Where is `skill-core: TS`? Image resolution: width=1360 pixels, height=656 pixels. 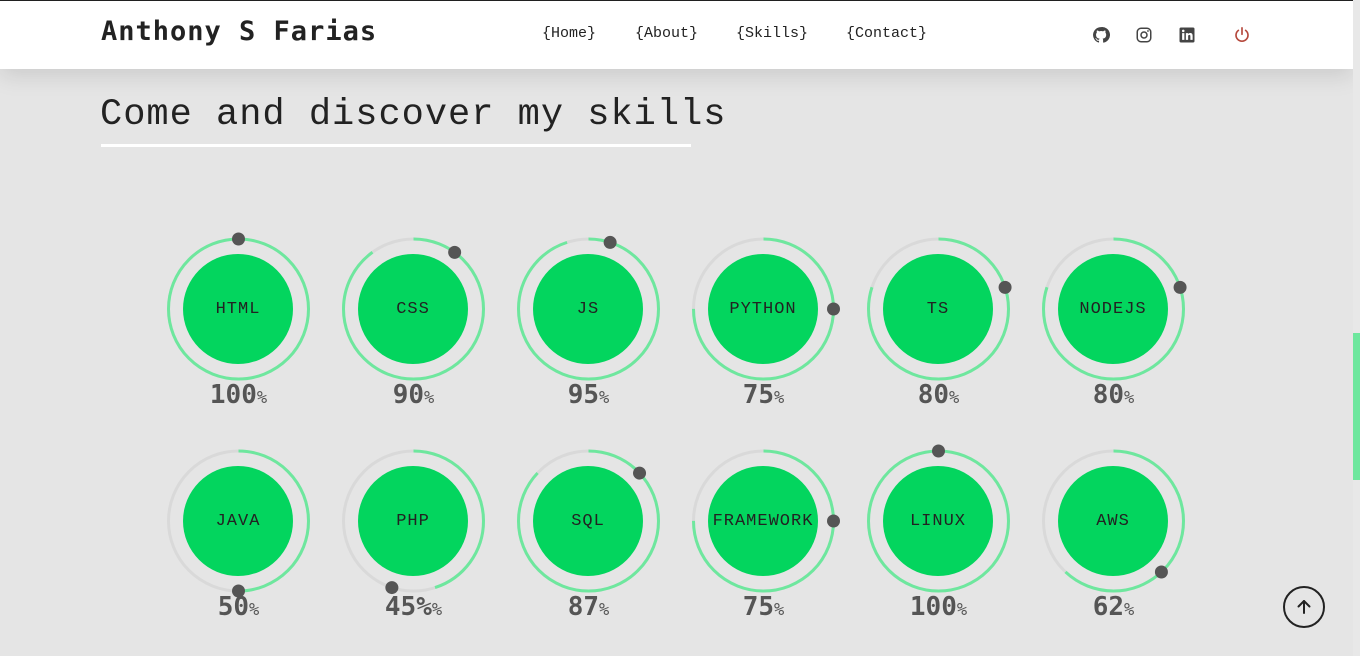
skill-core: TS is located at coordinates (938, 309).